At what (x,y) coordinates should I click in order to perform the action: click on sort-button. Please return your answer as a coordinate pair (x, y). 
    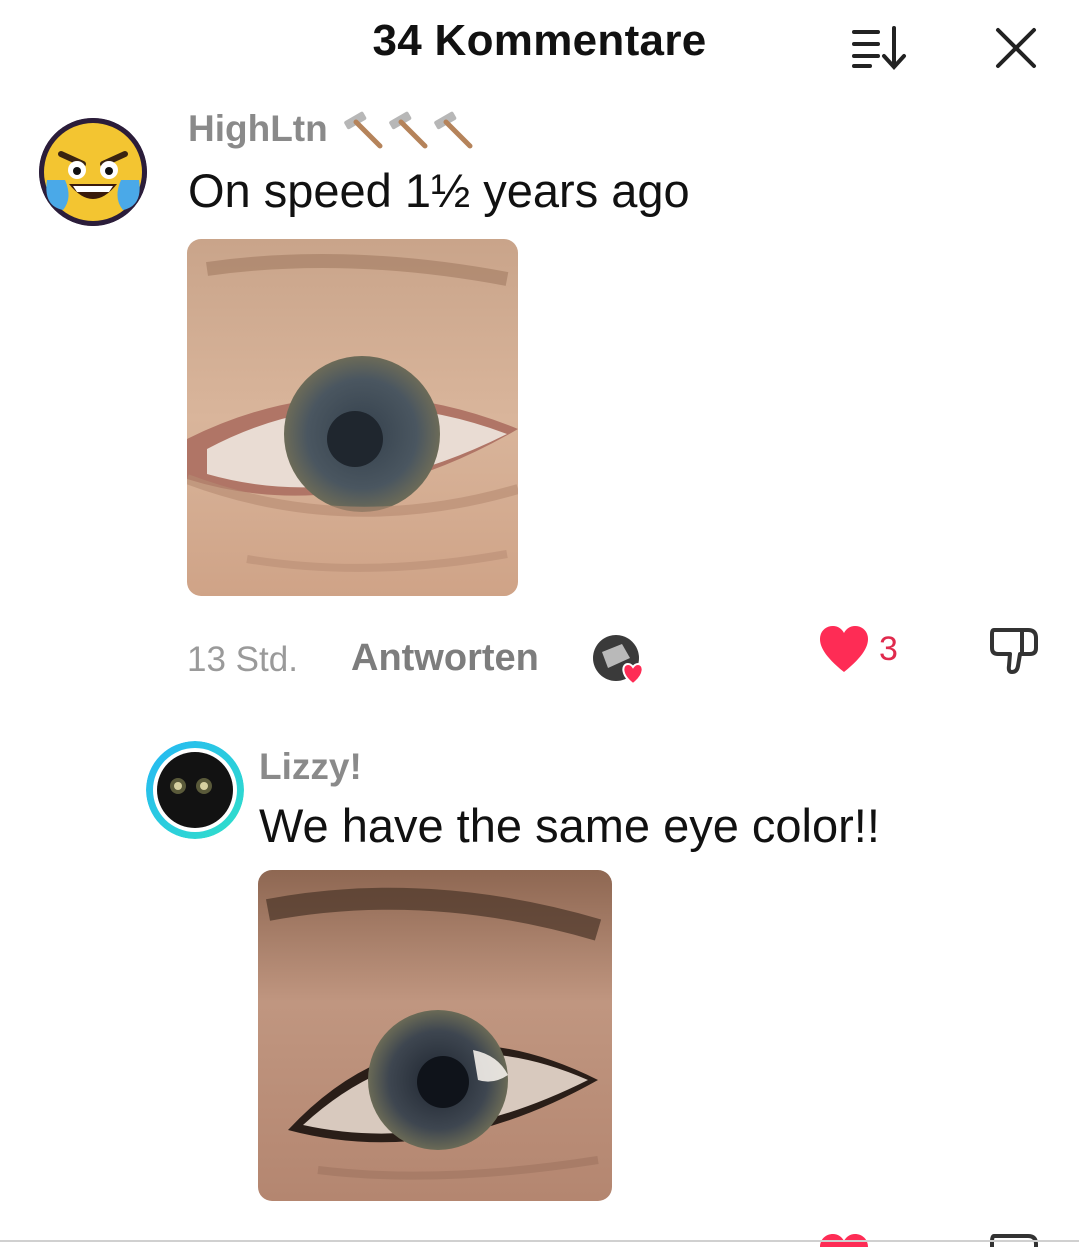
    Looking at the image, I should click on (879, 47).